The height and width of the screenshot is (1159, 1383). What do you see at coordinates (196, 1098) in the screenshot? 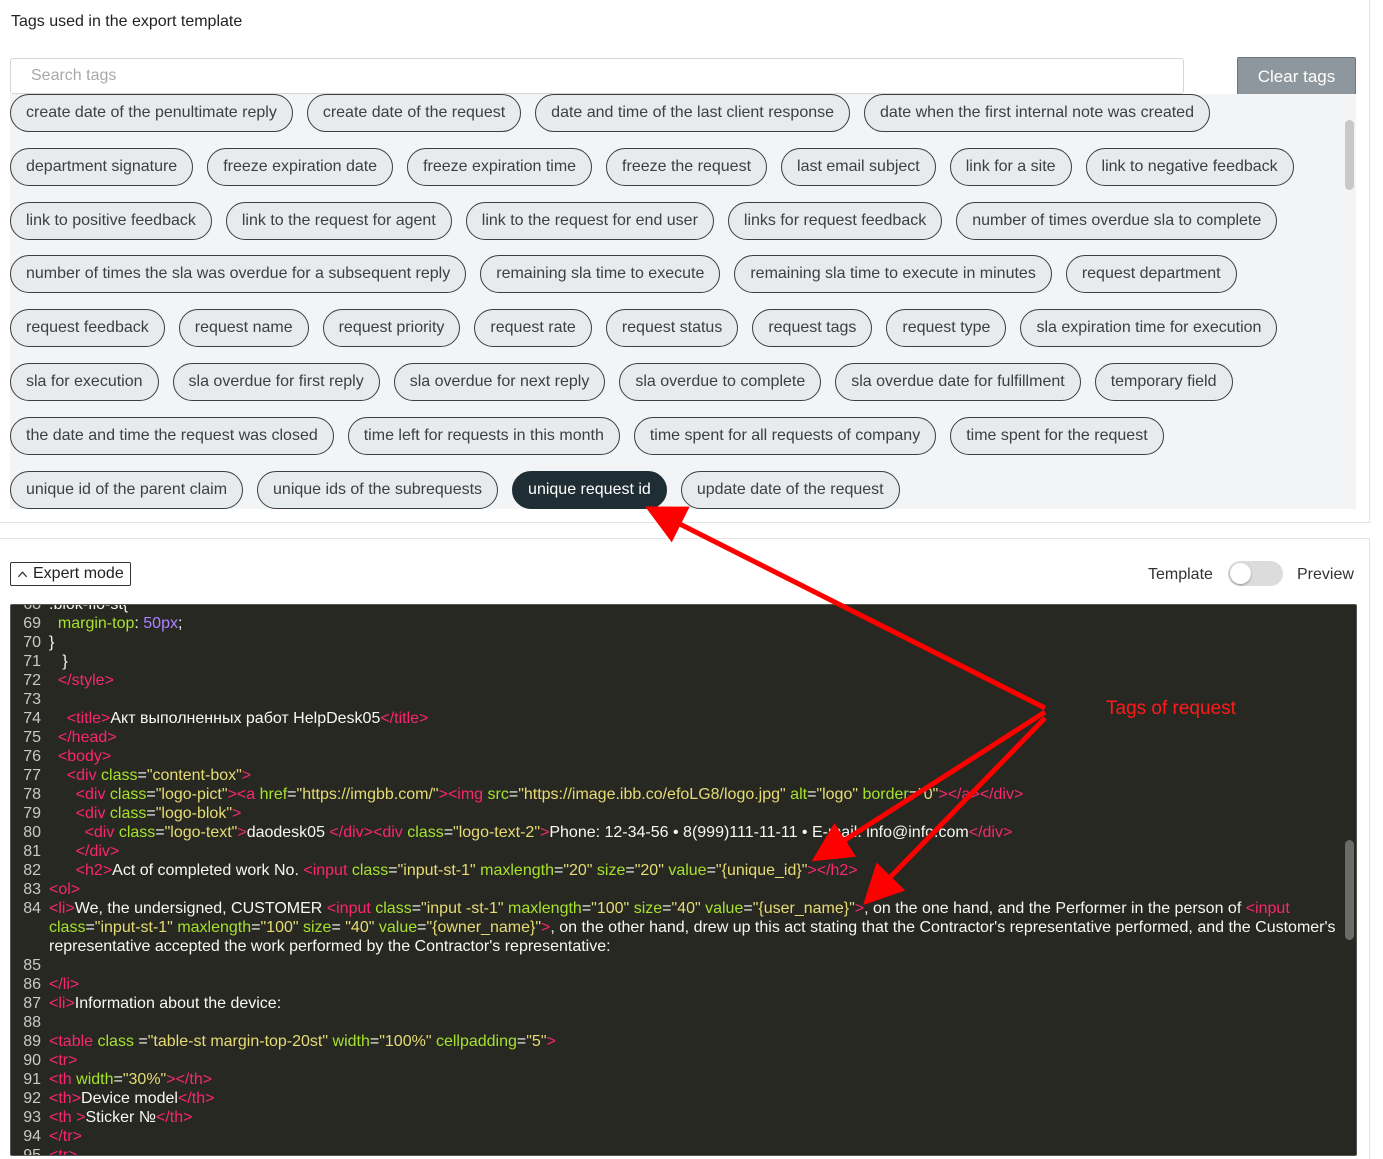
I see `code-token: </th>` at bounding box center [196, 1098].